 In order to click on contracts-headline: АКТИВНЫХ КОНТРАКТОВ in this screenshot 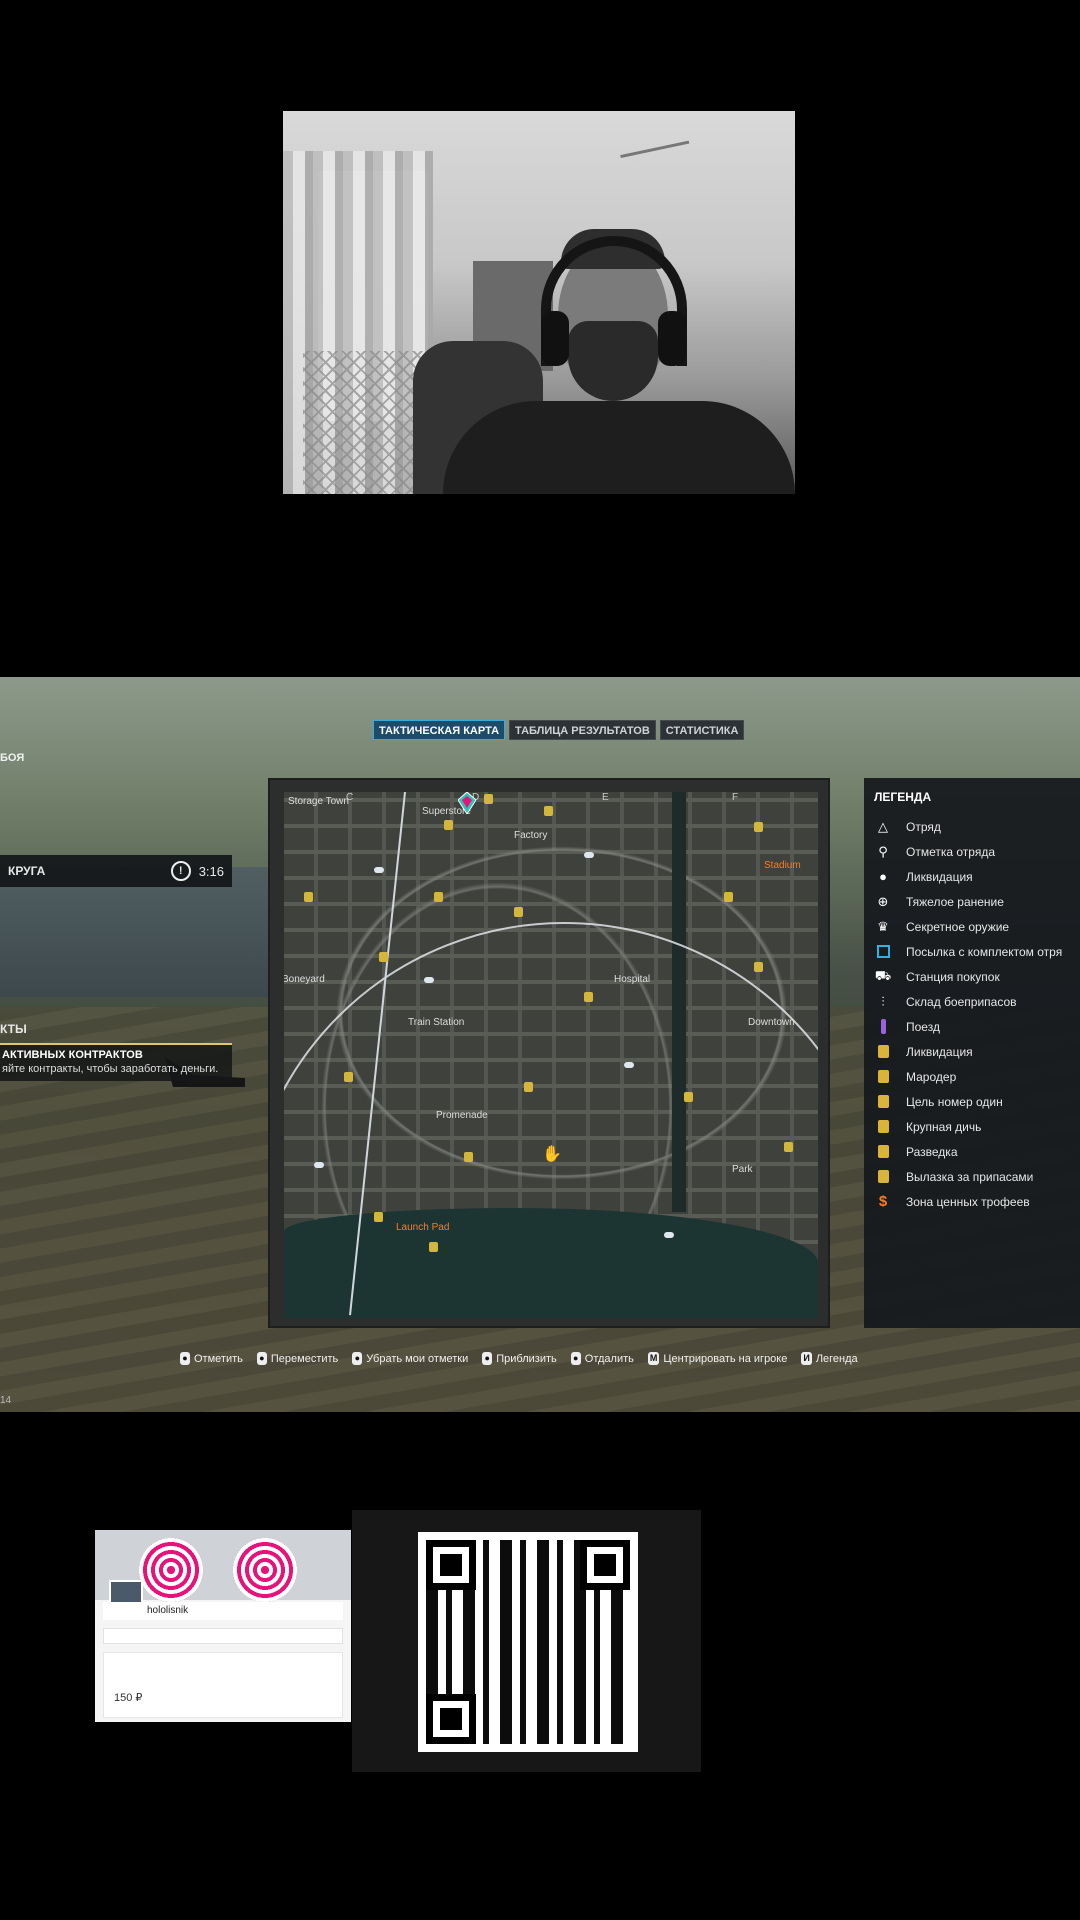, I will do `click(72, 1055)`.